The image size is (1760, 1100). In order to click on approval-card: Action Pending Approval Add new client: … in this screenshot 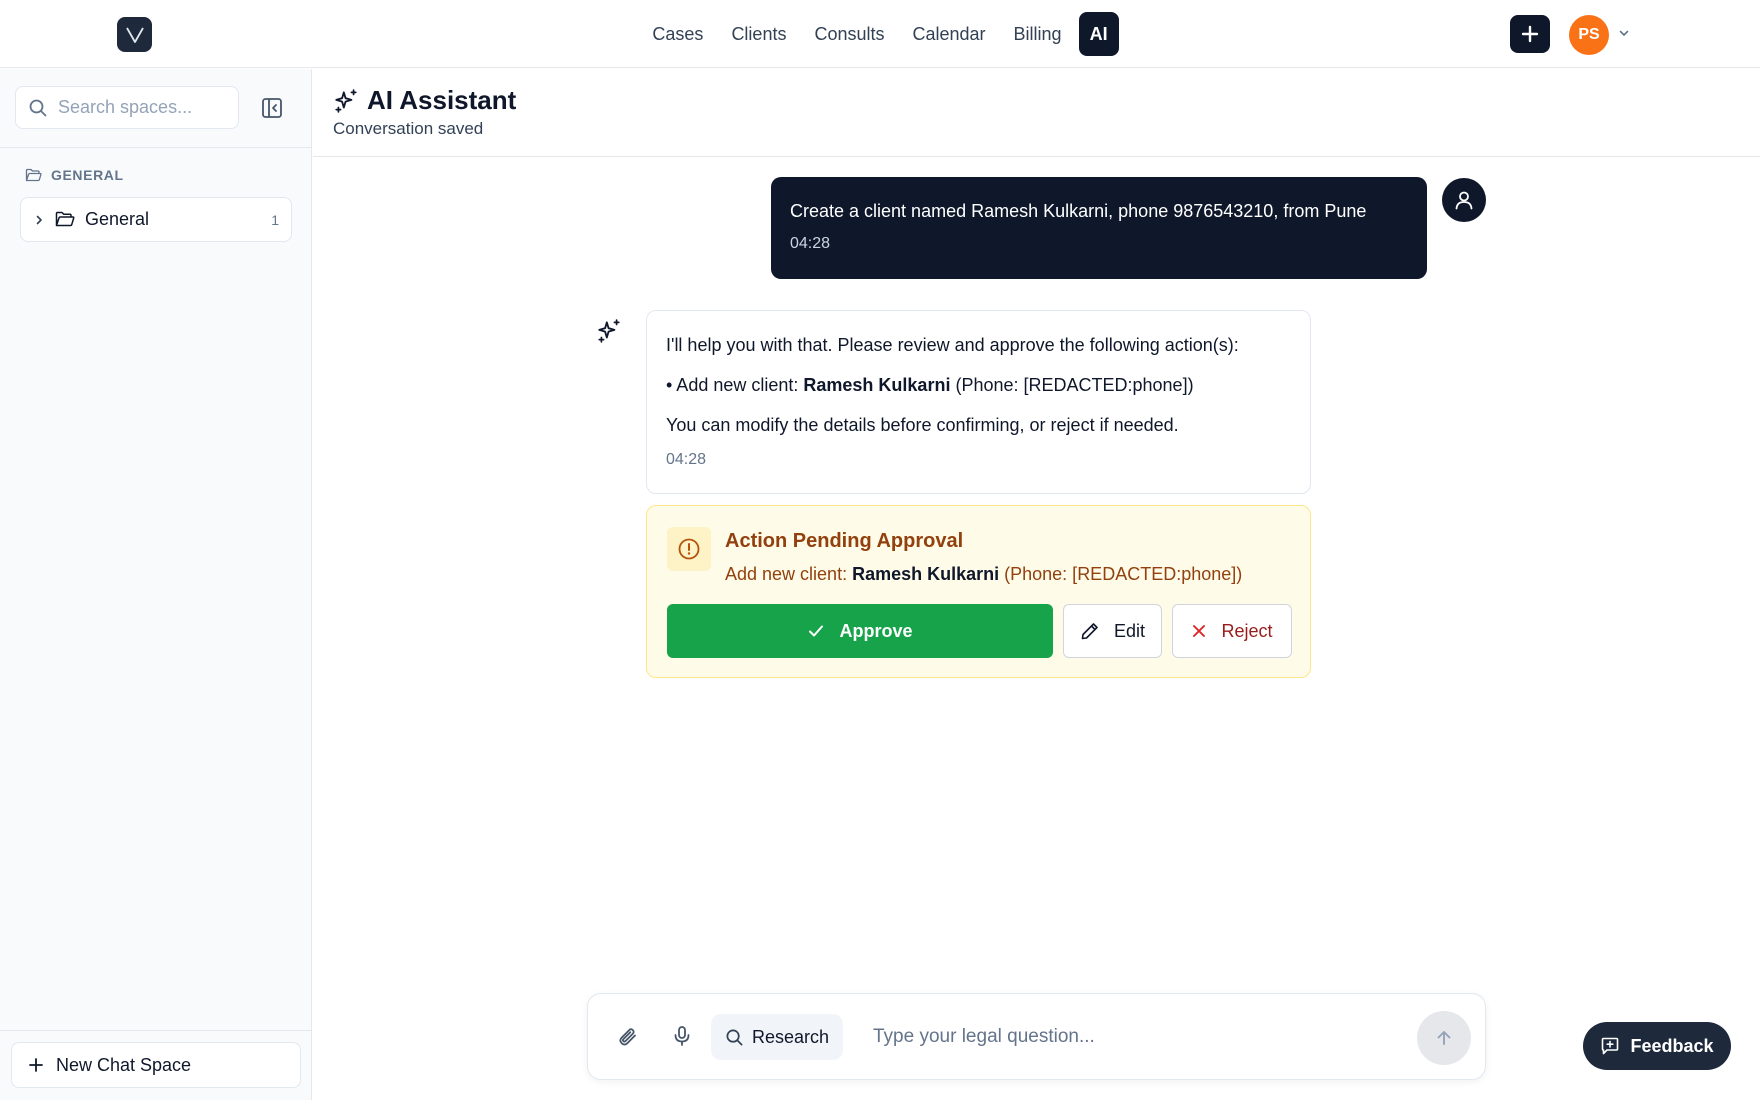, I will do `click(978, 591)`.